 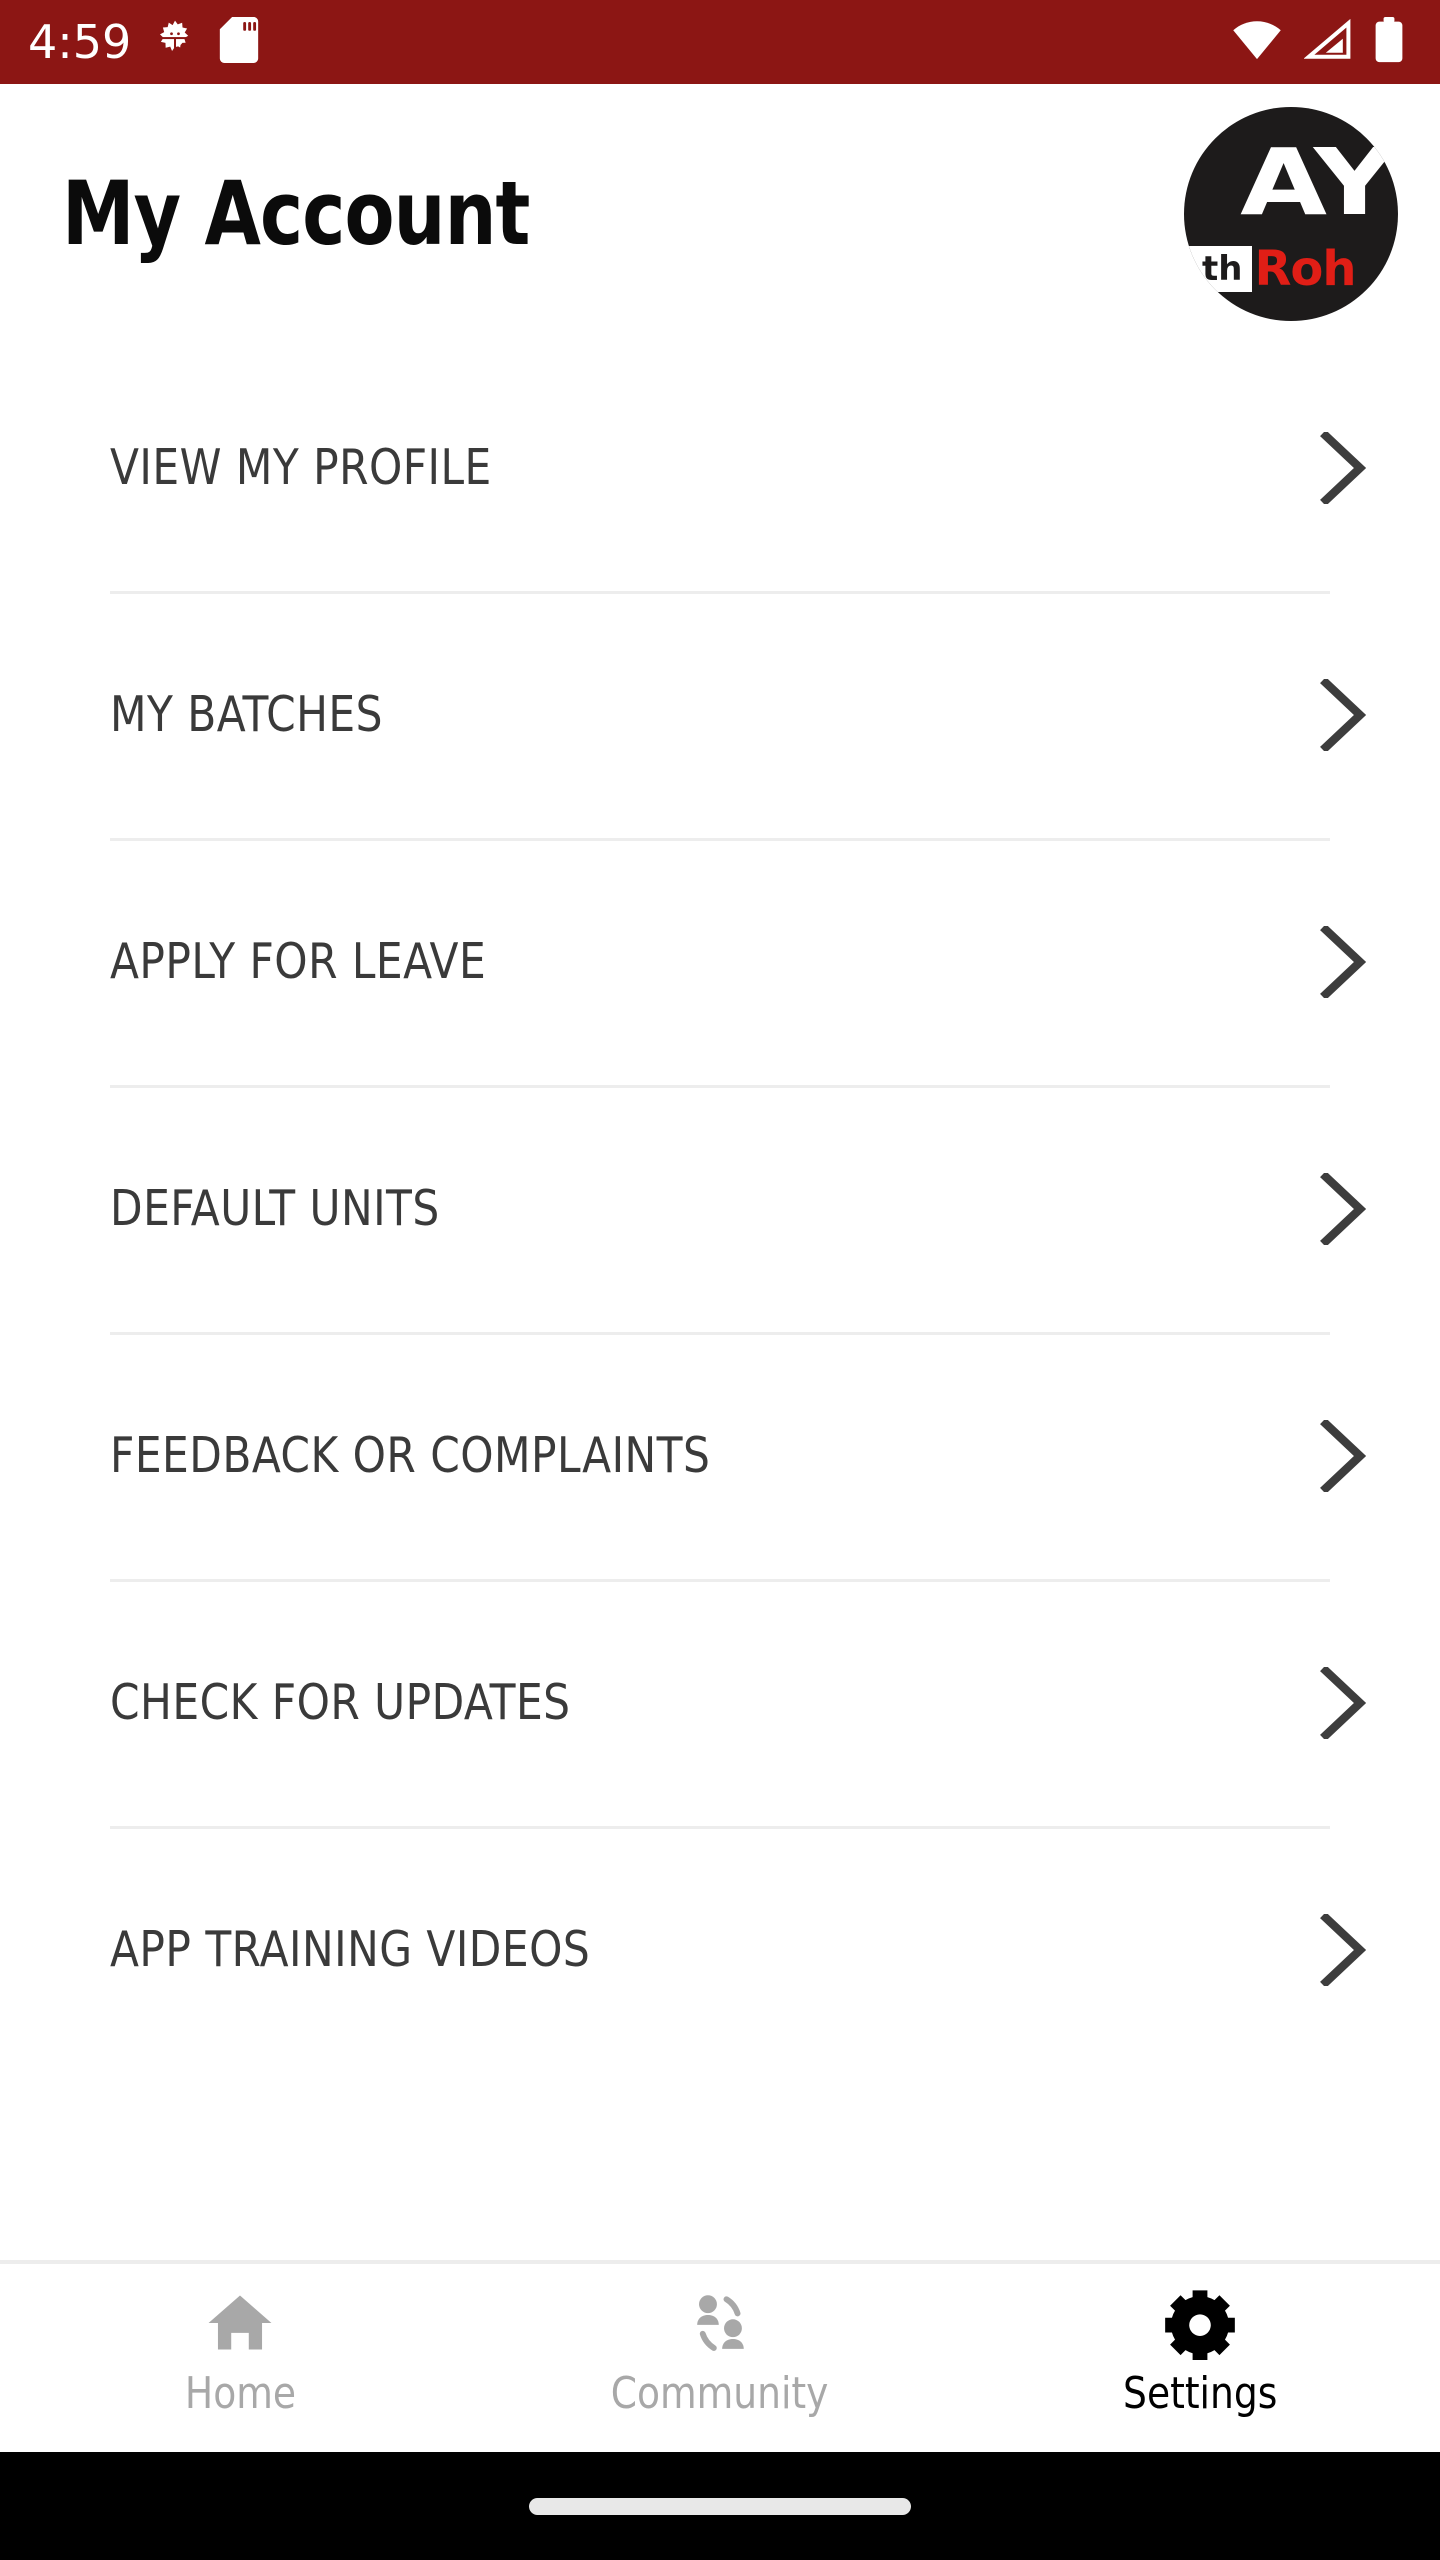 What do you see at coordinates (350, 1949) in the screenshot?
I see `menu-item-label: APP TRAINING VIDEOS` at bounding box center [350, 1949].